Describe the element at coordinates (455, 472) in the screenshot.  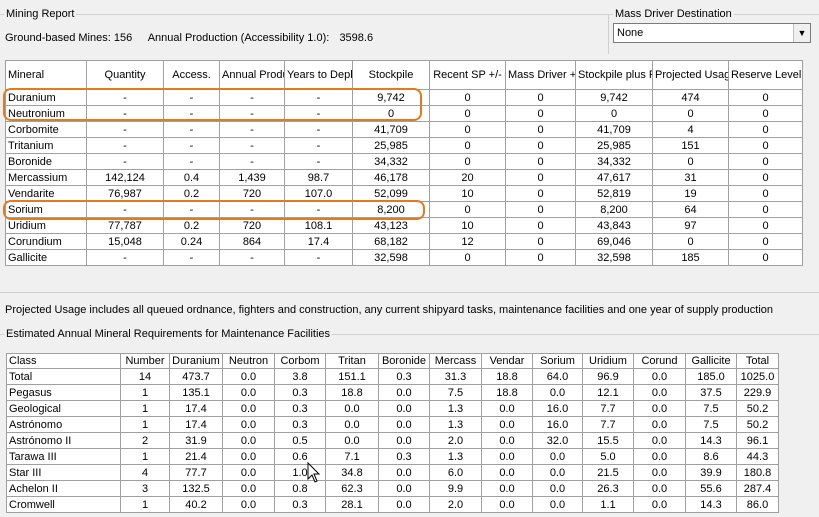
I see `table-cell: 6.0` at that location.